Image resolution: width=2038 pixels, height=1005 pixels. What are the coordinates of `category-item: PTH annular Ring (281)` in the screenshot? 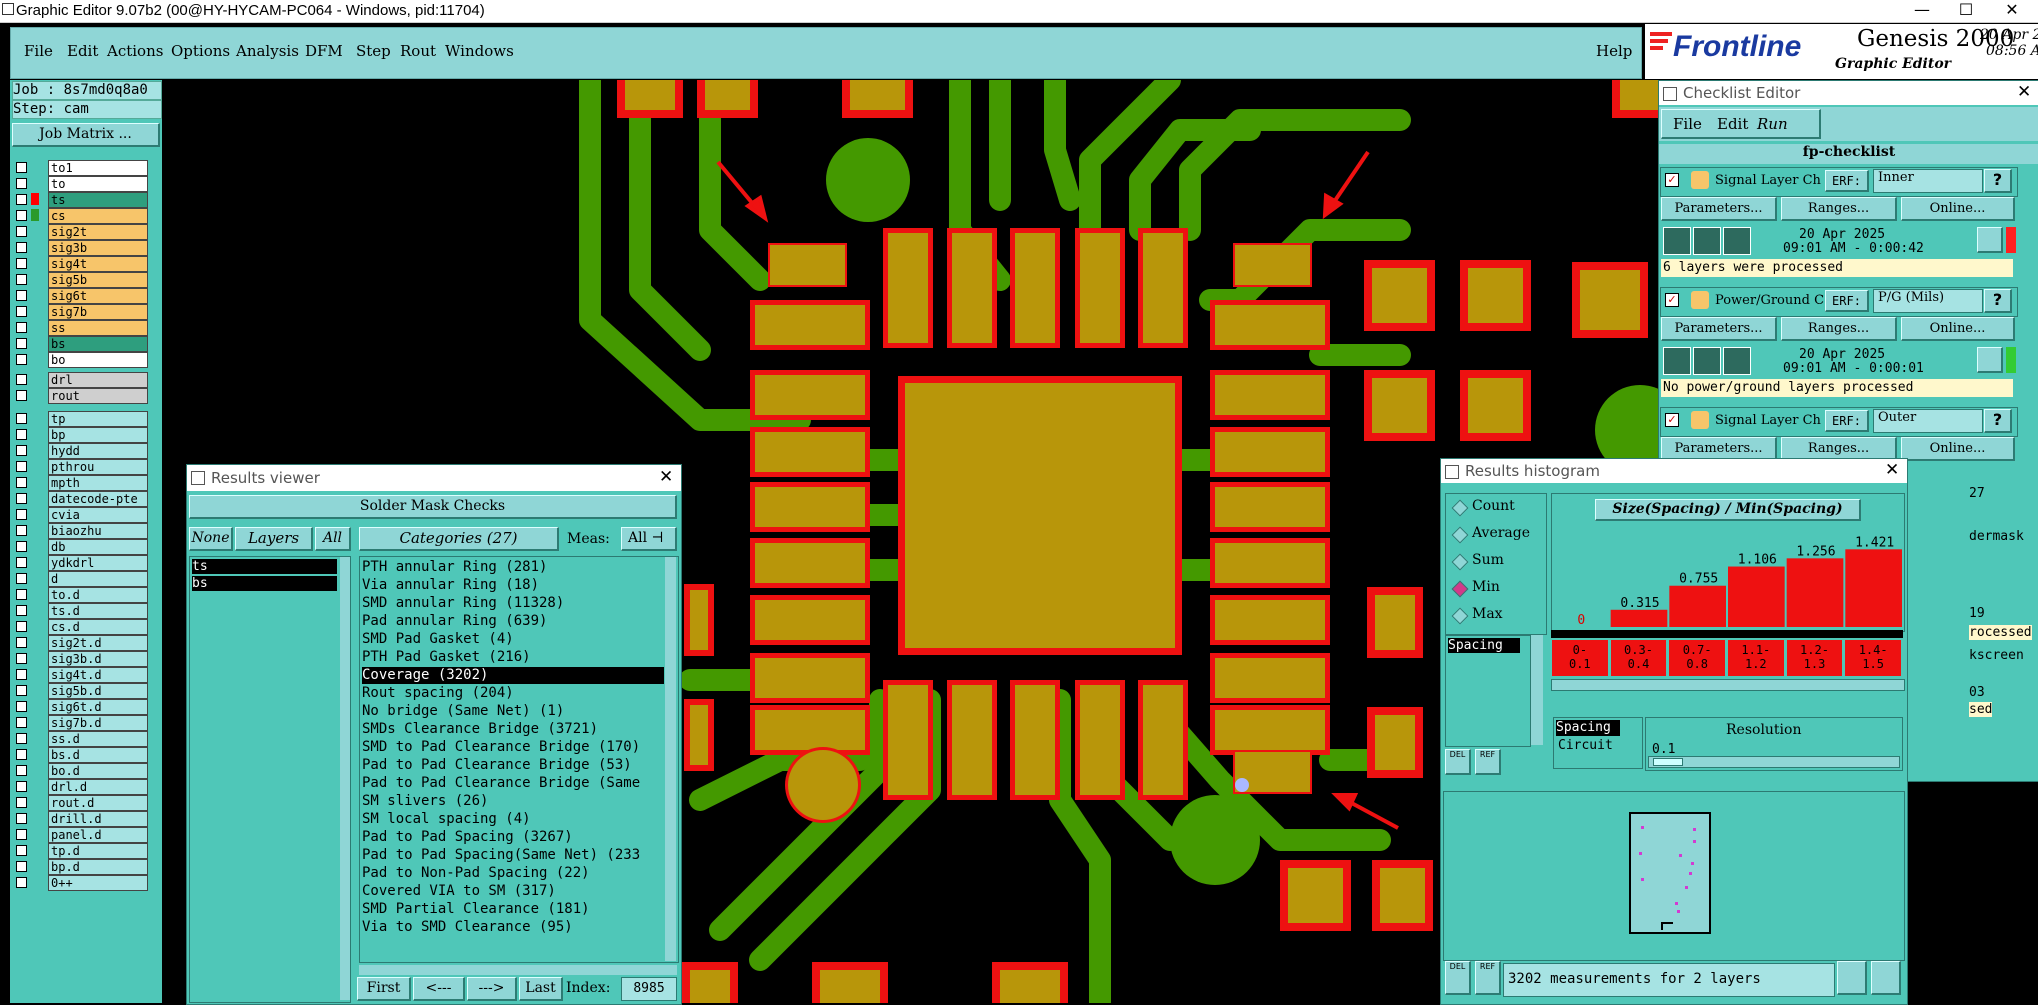 It's located at (454, 567).